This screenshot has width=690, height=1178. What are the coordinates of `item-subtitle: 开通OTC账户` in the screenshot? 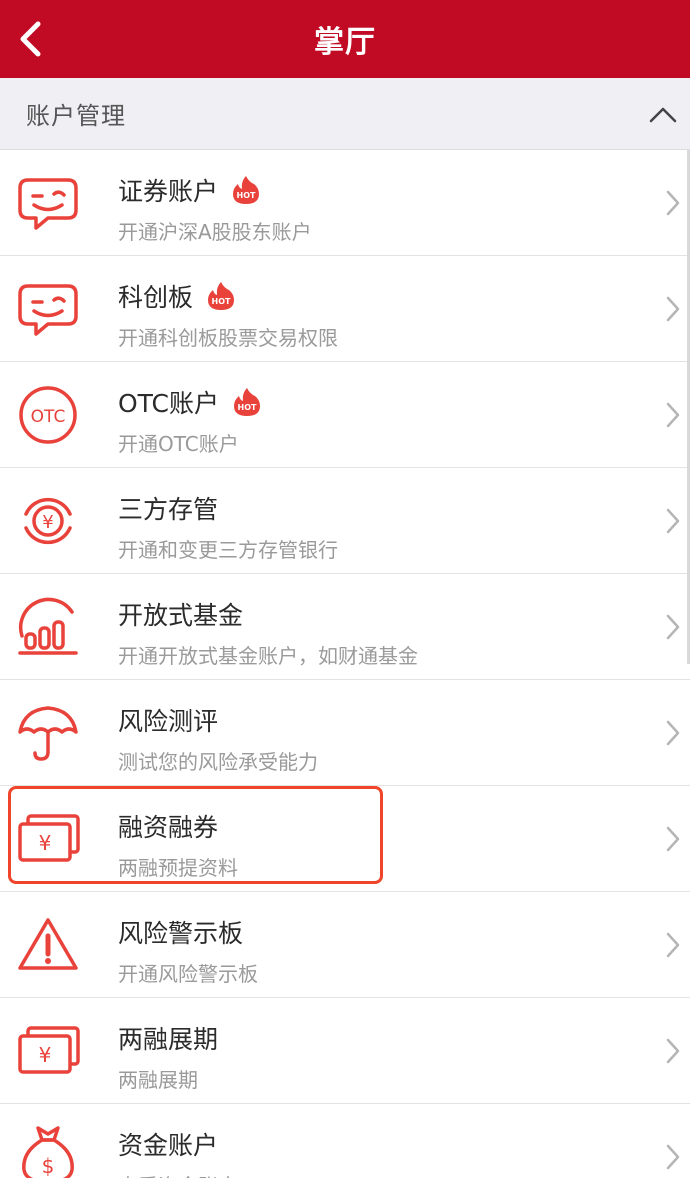 It's located at (178, 444).